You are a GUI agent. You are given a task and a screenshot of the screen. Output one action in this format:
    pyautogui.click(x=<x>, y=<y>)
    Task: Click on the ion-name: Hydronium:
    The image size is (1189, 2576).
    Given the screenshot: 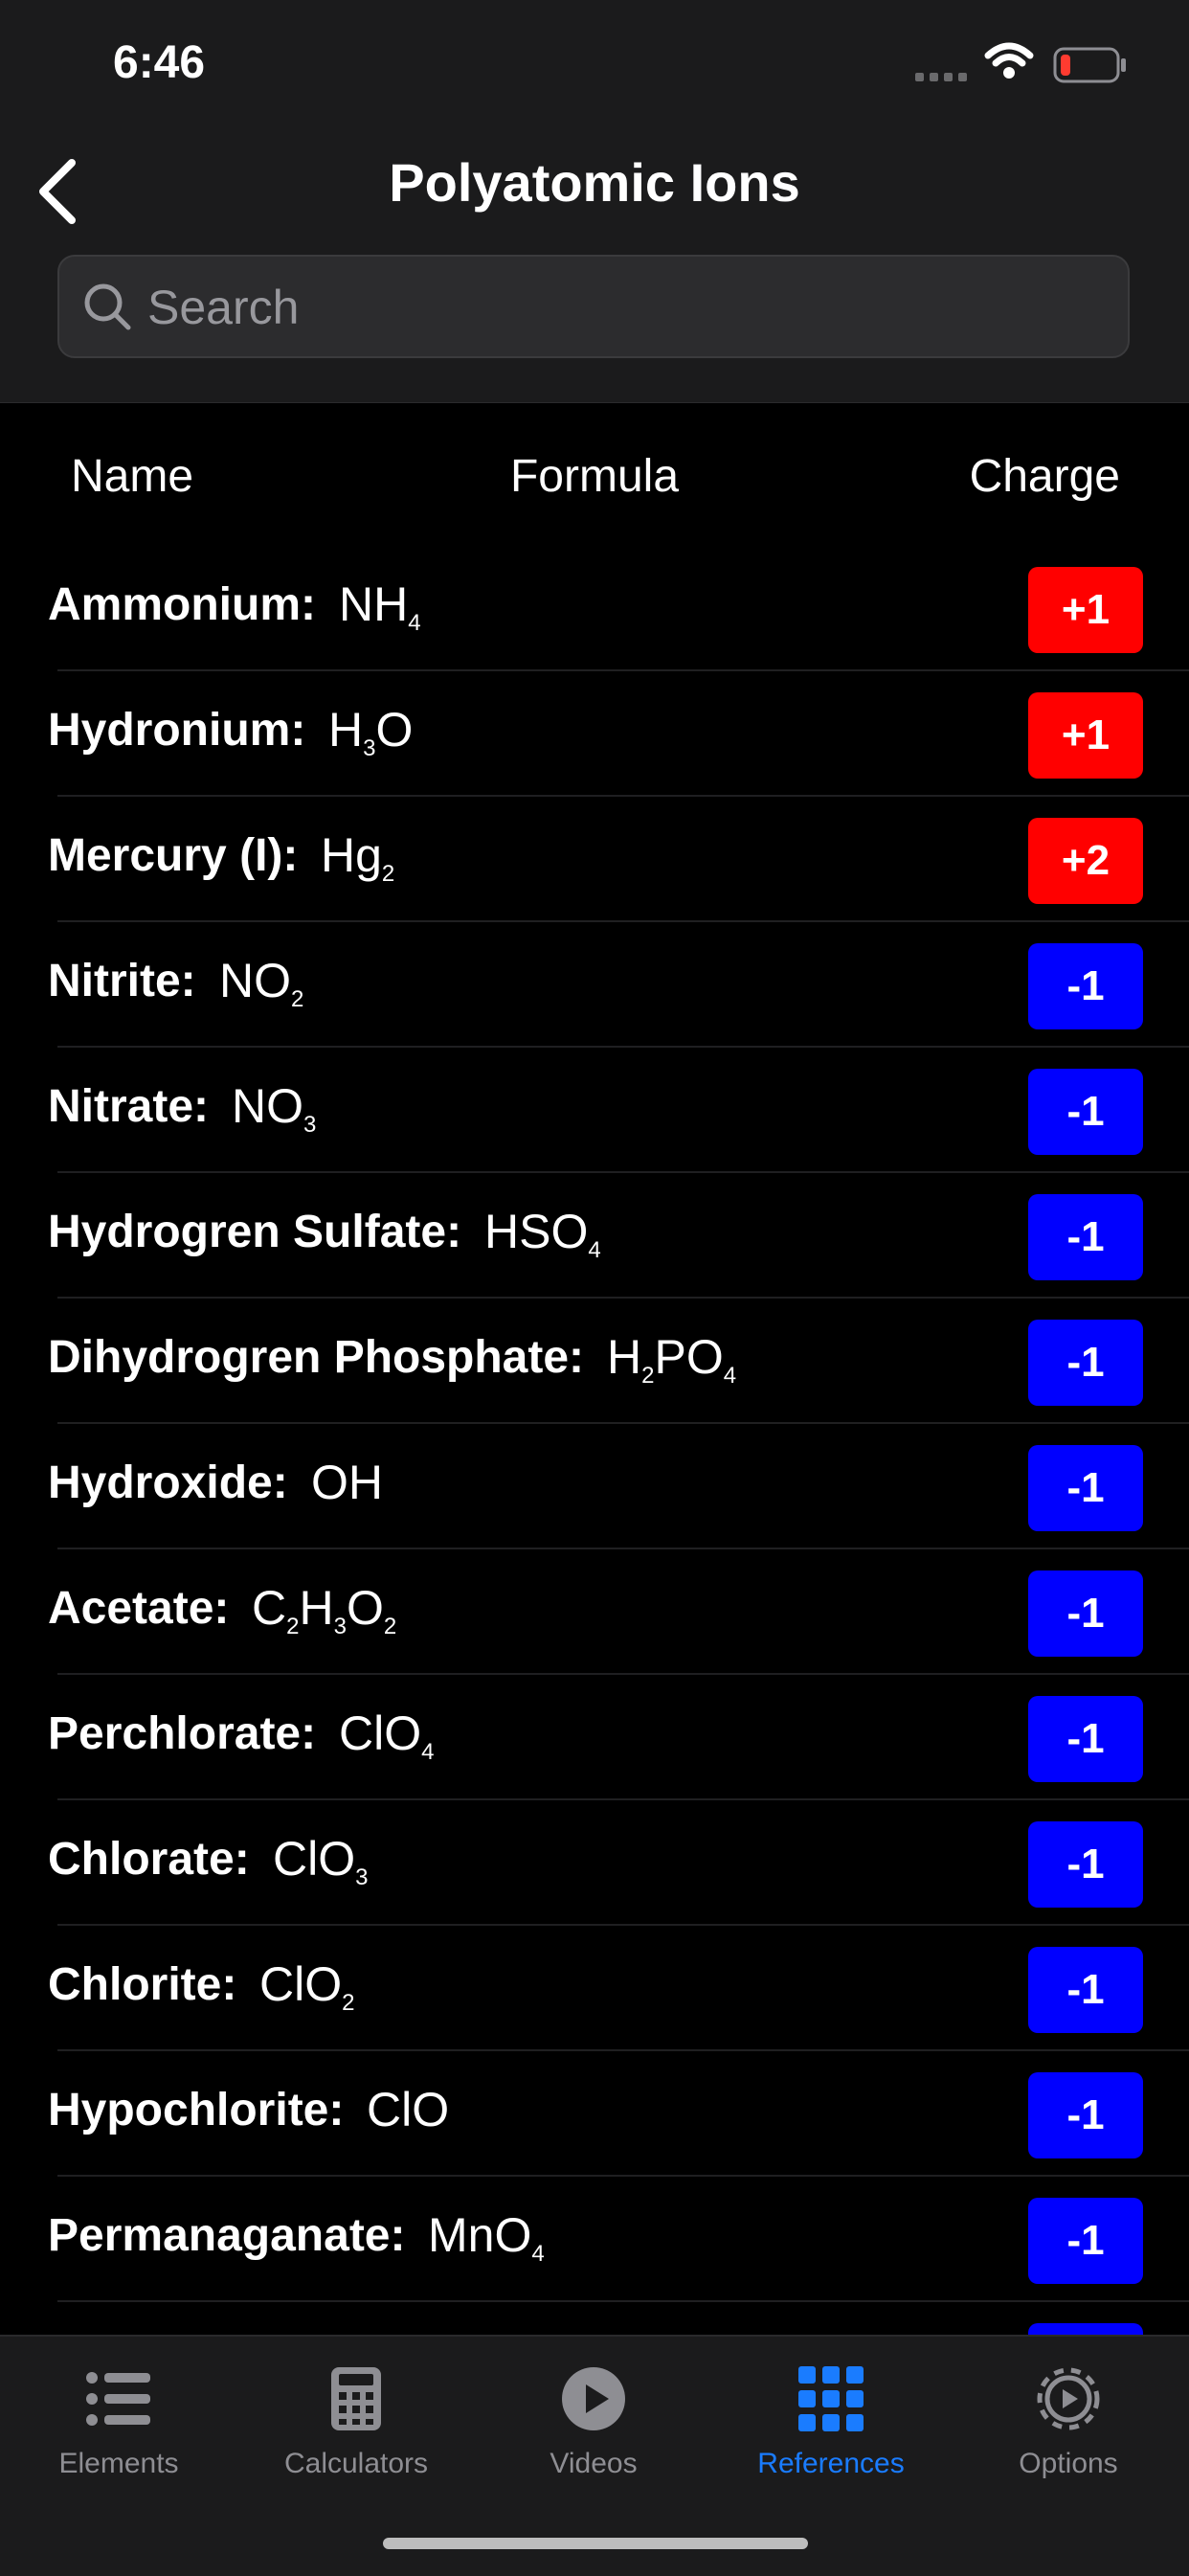 What is the action you would take?
    pyautogui.click(x=177, y=730)
    